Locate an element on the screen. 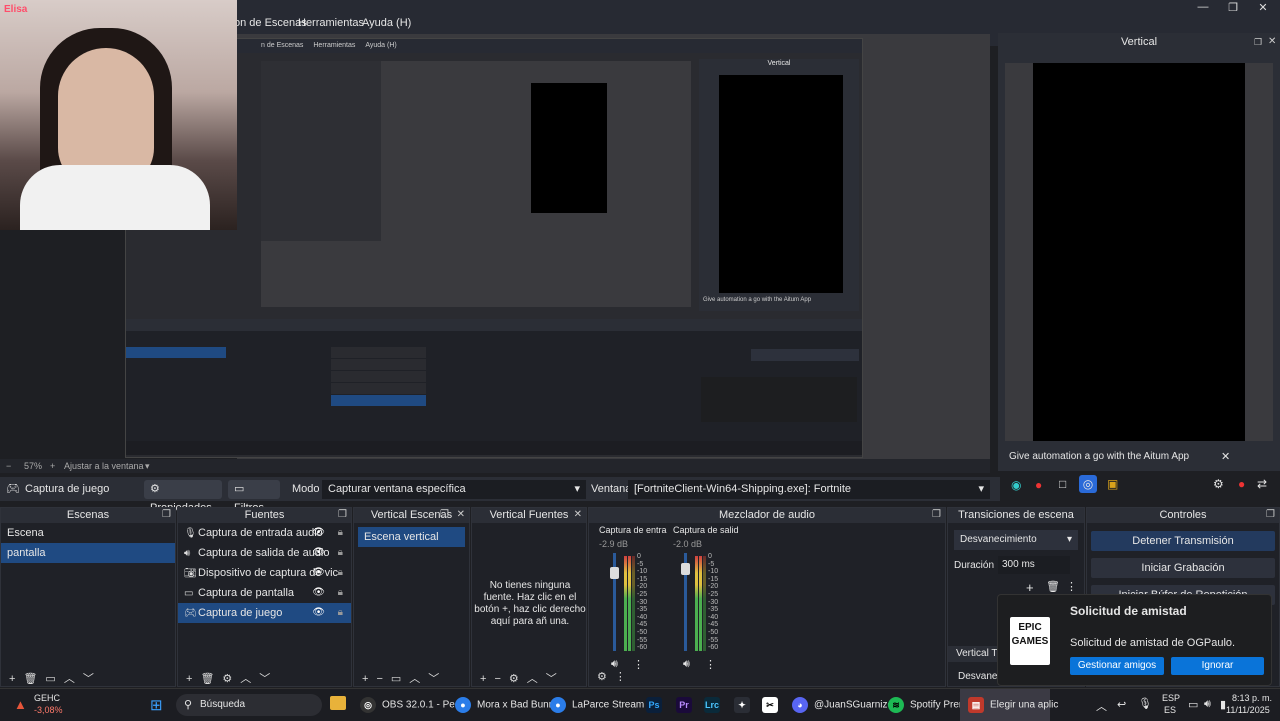 The image size is (1280, 721). taskbar-app-obs: ◎ OBS 32.0.1 - Perfi is located at coordinates (411, 705).